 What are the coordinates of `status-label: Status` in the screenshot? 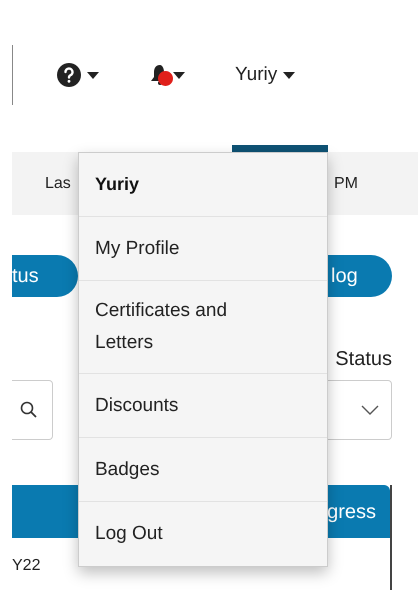 It's located at (363, 357).